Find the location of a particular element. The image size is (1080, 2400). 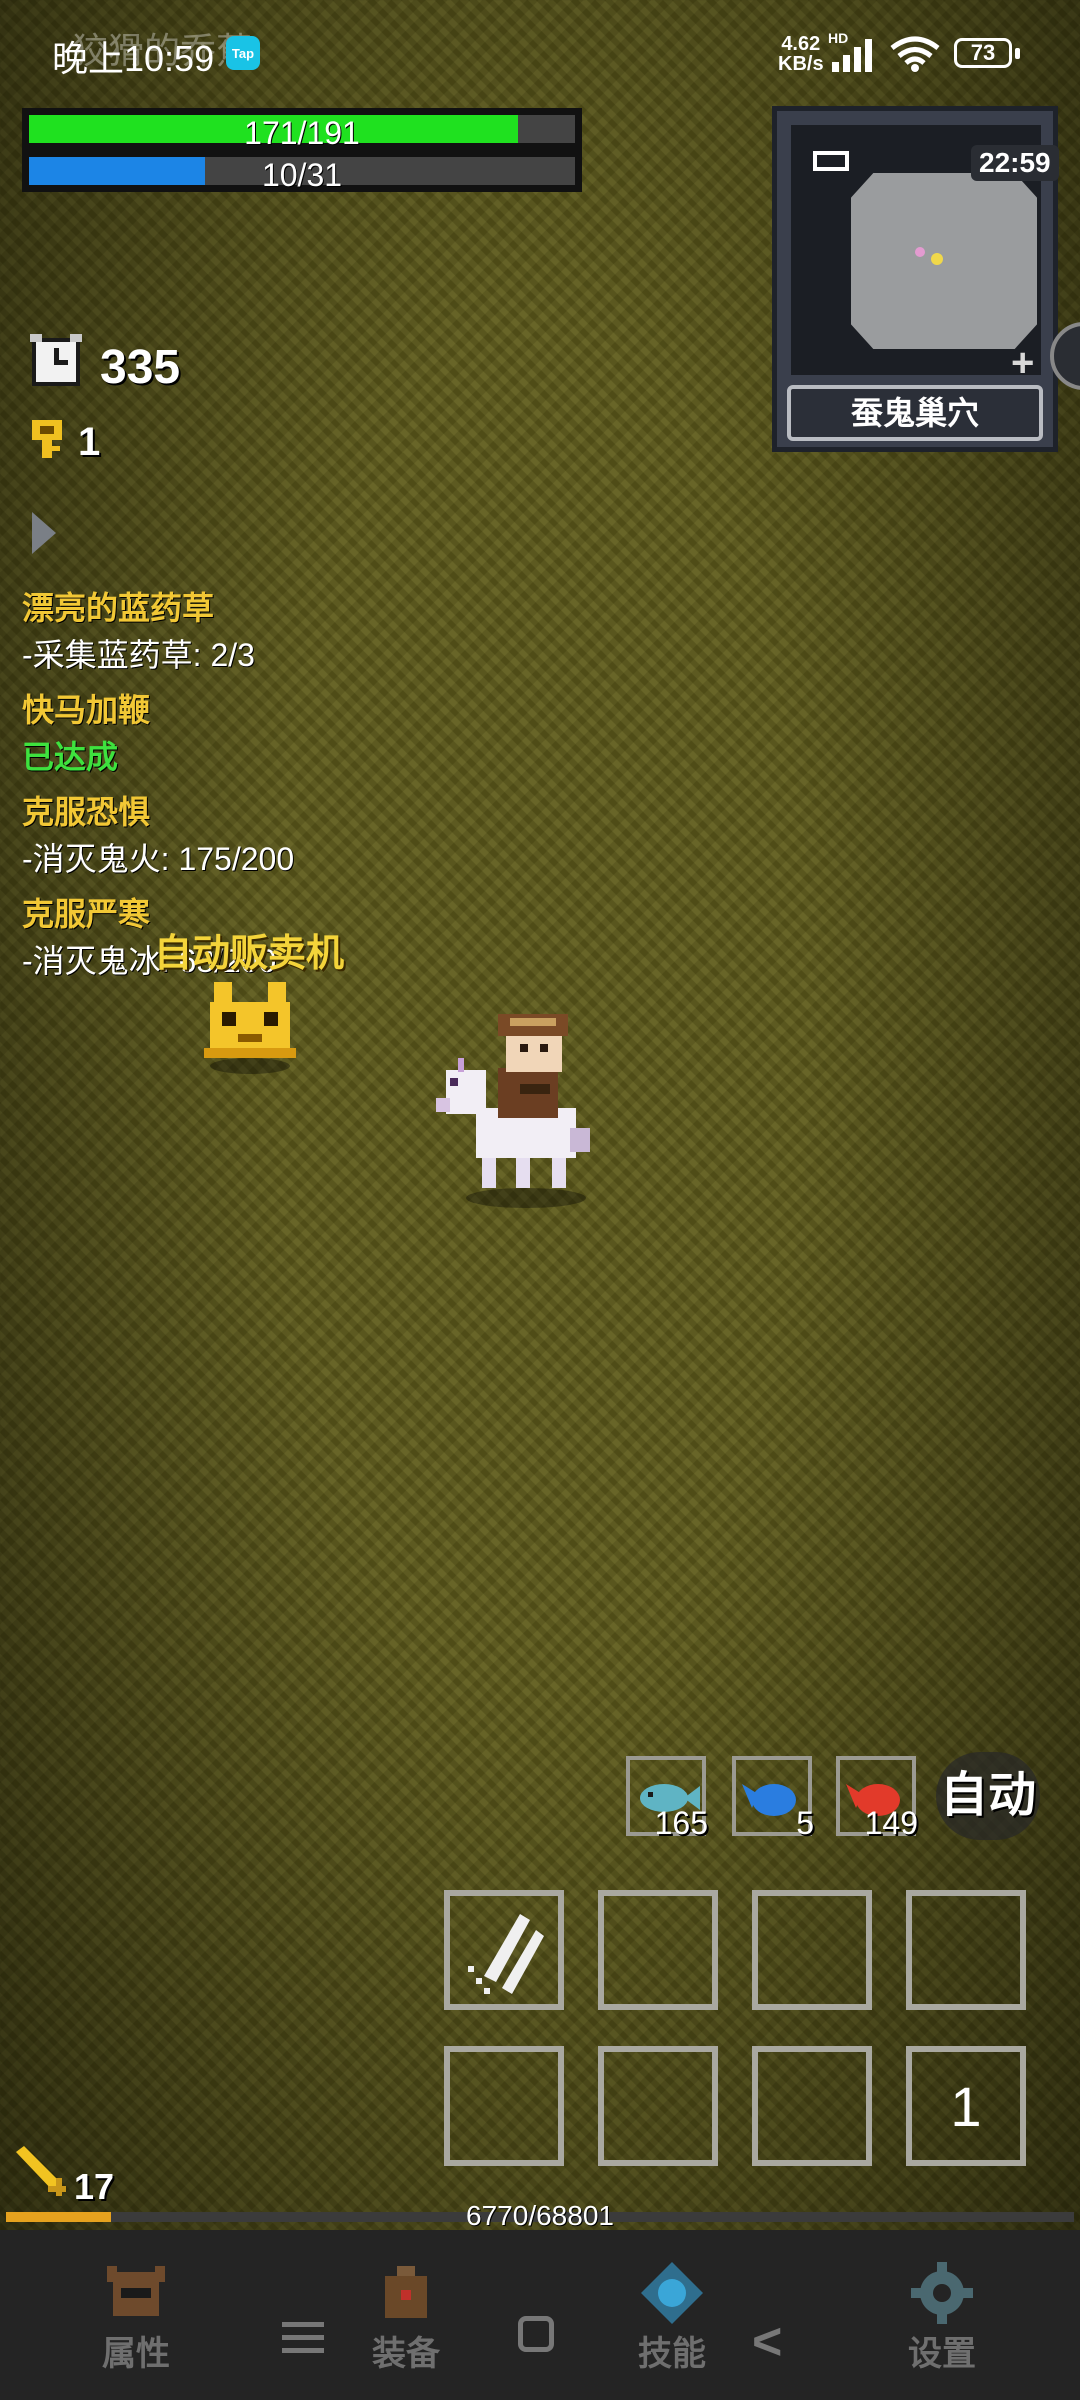

minimap-view: 22:59 + is located at coordinates (925, 255).